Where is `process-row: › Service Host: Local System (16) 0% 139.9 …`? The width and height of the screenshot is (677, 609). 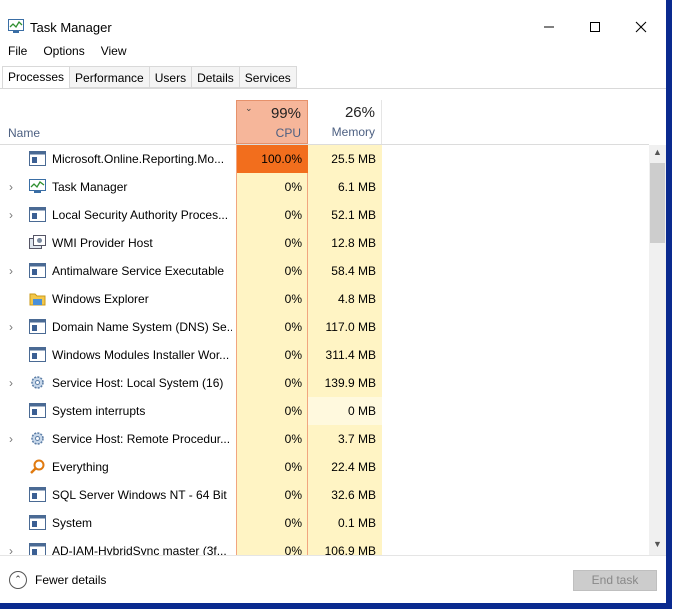 process-row: › Service Host: Local System (16) 0% 139.9 … is located at coordinates (324, 383).